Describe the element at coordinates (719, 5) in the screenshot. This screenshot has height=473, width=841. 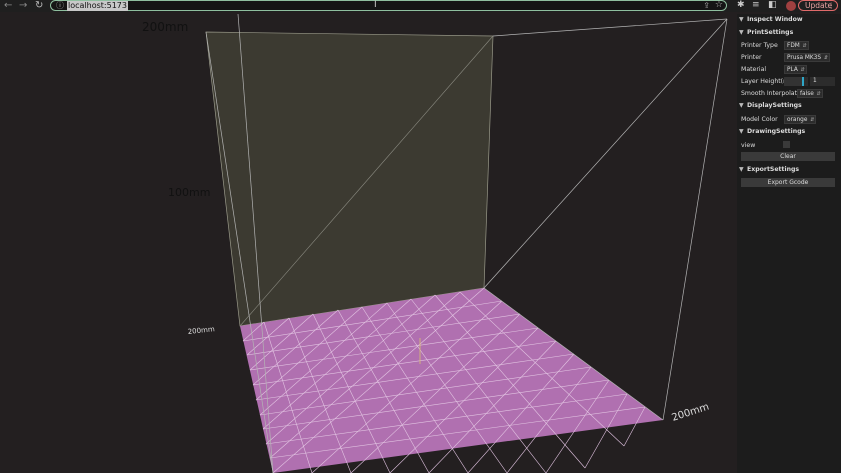
I see `bookmark-star-icon: ☆` at that location.